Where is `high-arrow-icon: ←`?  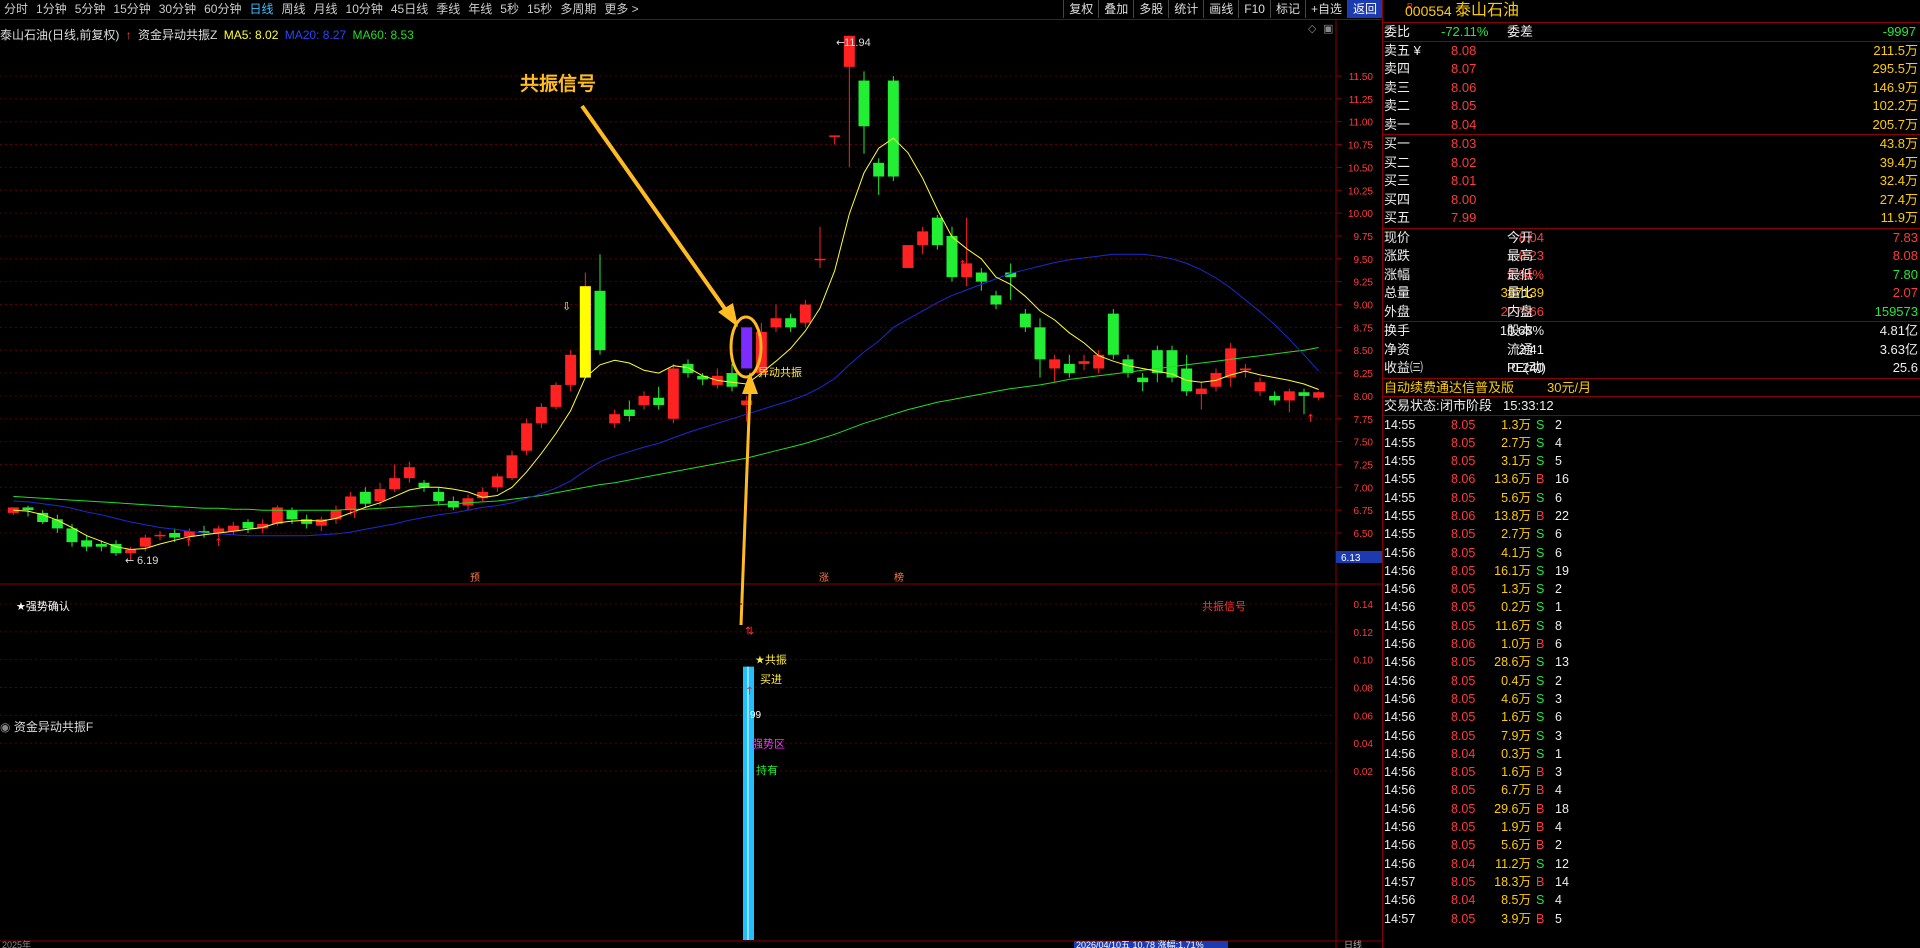 high-arrow-icon: ← is located at coordinates (840, 42).